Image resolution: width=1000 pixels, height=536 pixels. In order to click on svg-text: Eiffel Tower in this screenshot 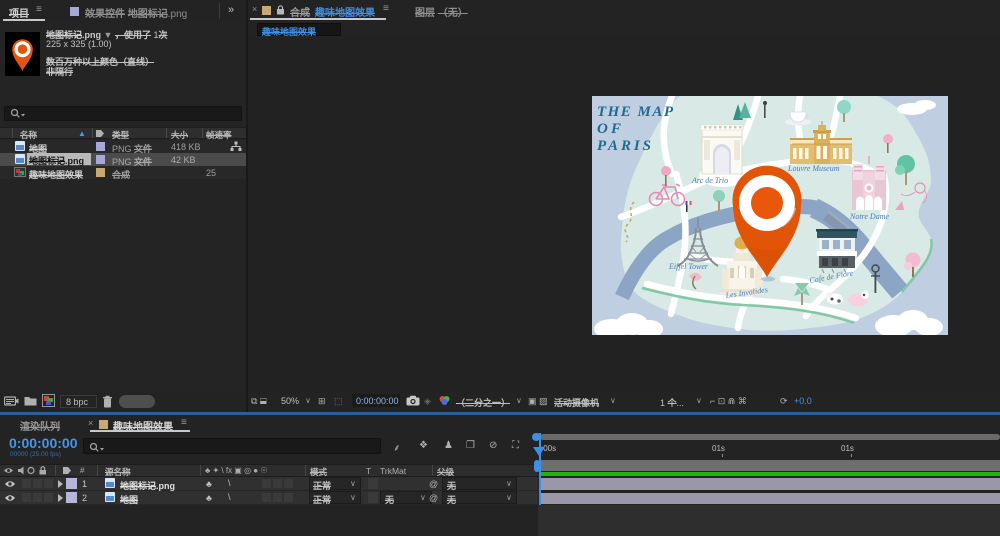, I will do `click(688, 266)`.